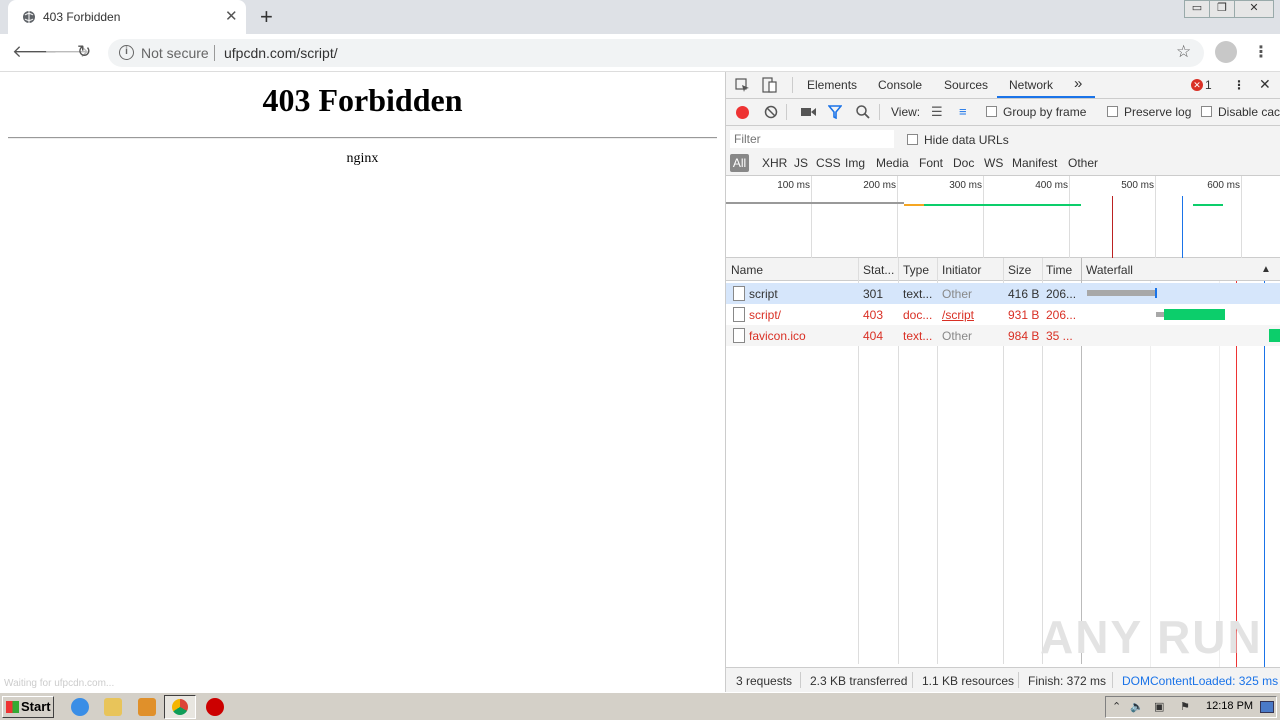  I want to click on windows-logo-icon, so click(12, 707).